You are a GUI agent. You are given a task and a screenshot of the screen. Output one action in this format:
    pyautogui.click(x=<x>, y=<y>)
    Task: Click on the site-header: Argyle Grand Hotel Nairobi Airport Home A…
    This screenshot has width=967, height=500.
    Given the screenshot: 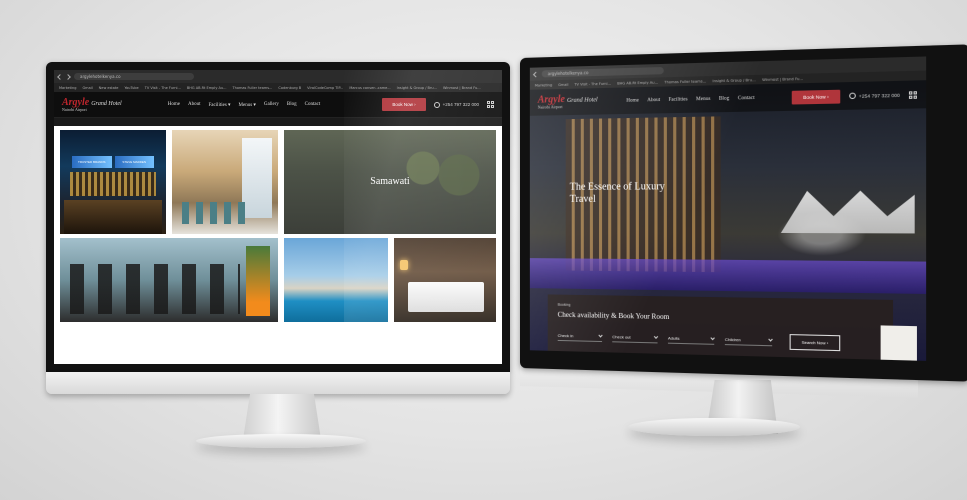 What is the action you would take?
    pyautogui.click(x=278, y=105)
    